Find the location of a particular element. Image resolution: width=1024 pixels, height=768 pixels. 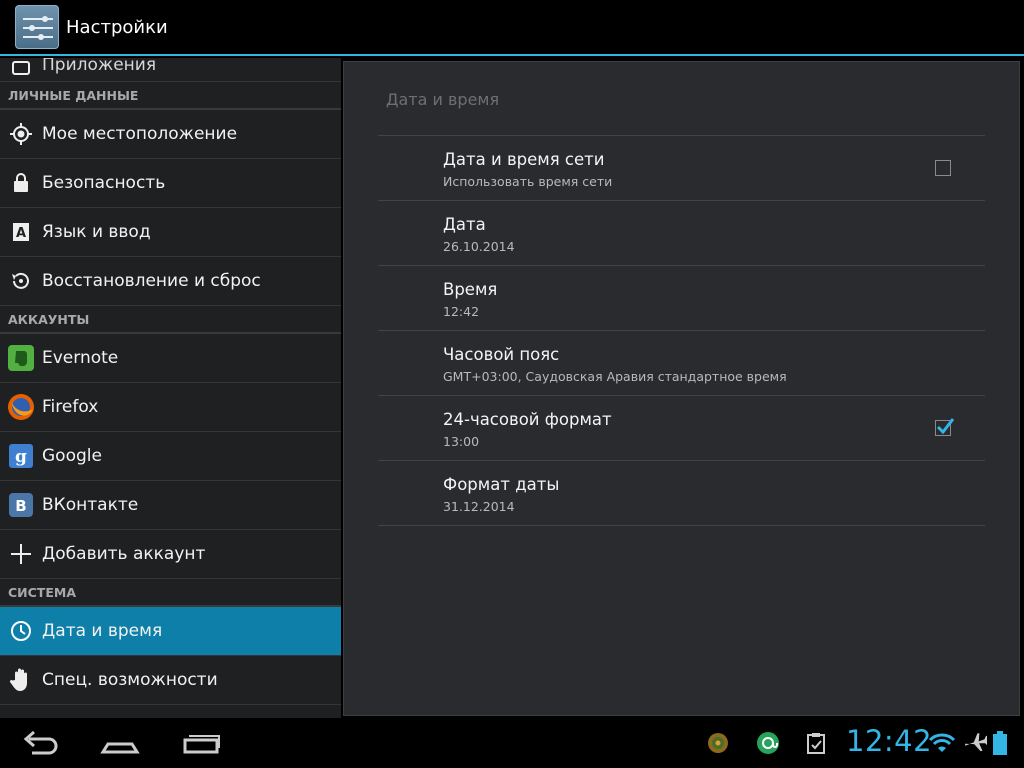

sidebar-item-add-account: Добавить аккаунт is located at coordinates (170, 554).